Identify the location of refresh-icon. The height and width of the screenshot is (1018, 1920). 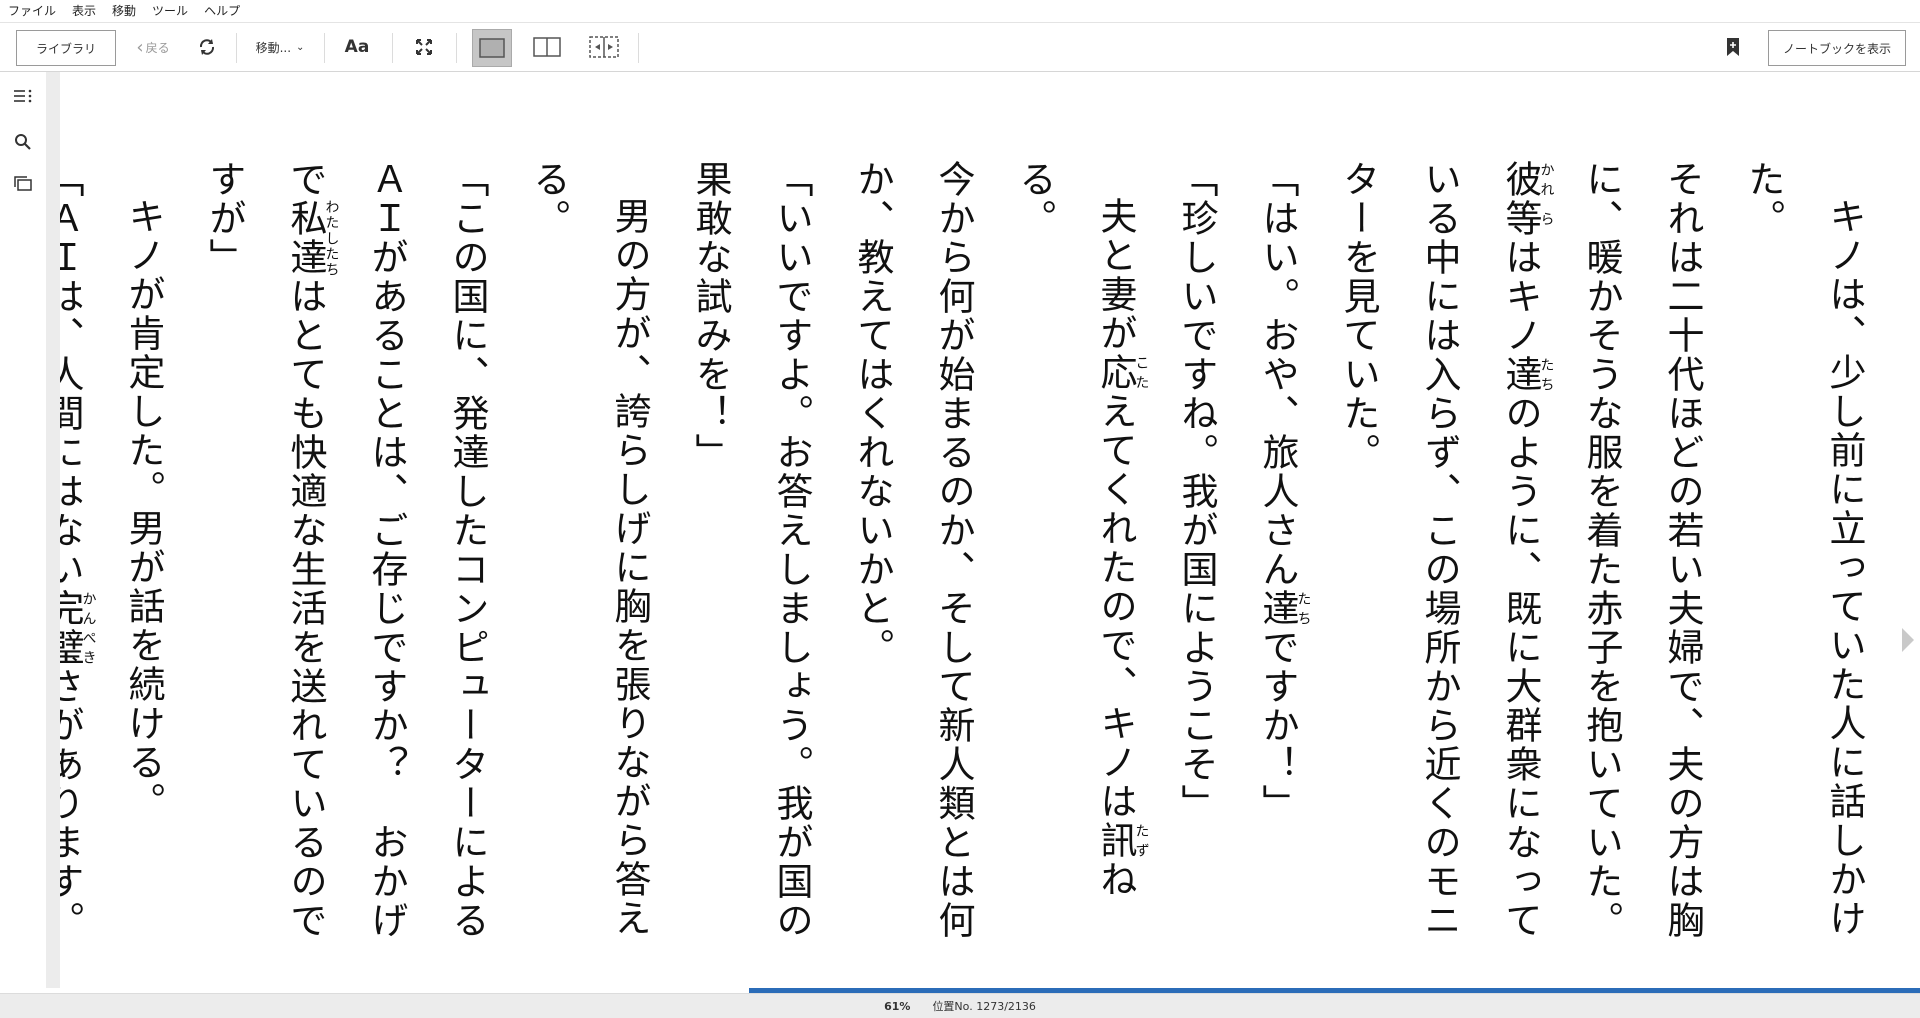
(207, 47).